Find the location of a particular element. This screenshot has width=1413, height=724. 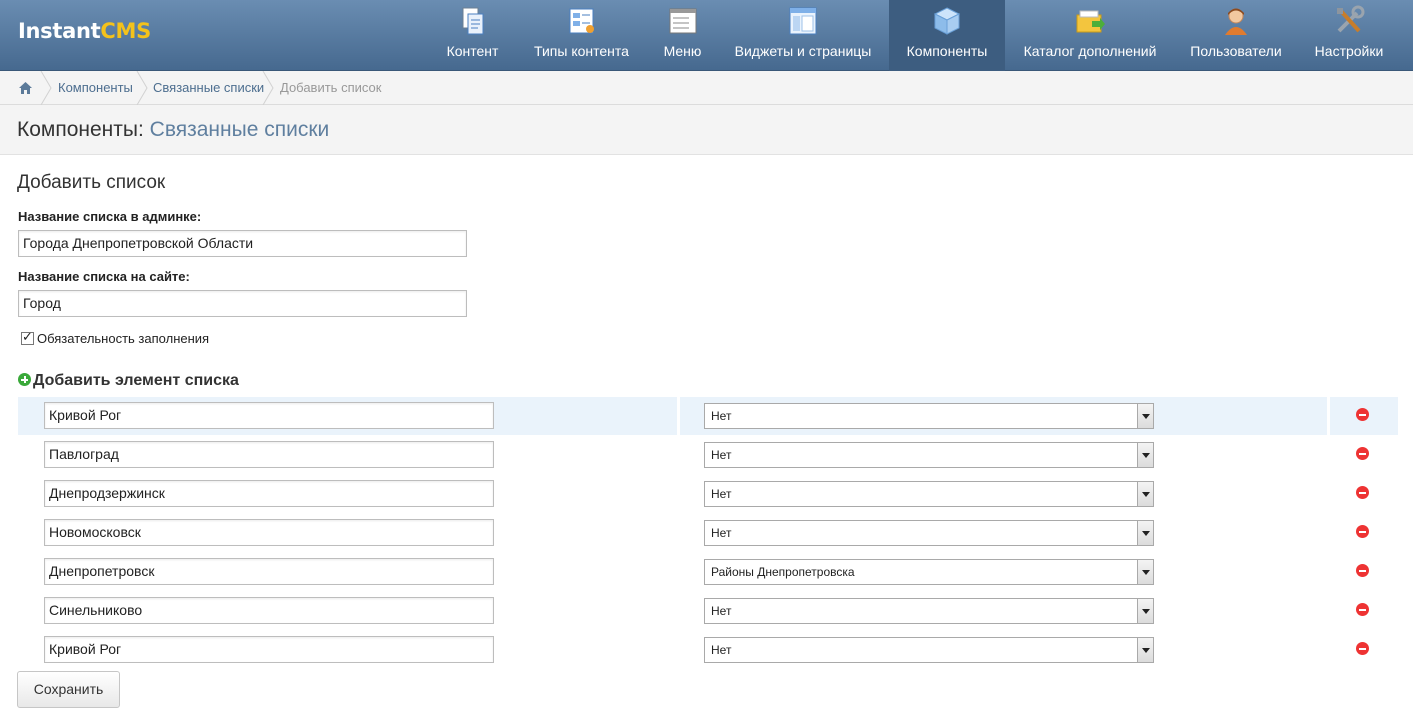

nav-label: Типы контента is located at coordinates (581, 51).